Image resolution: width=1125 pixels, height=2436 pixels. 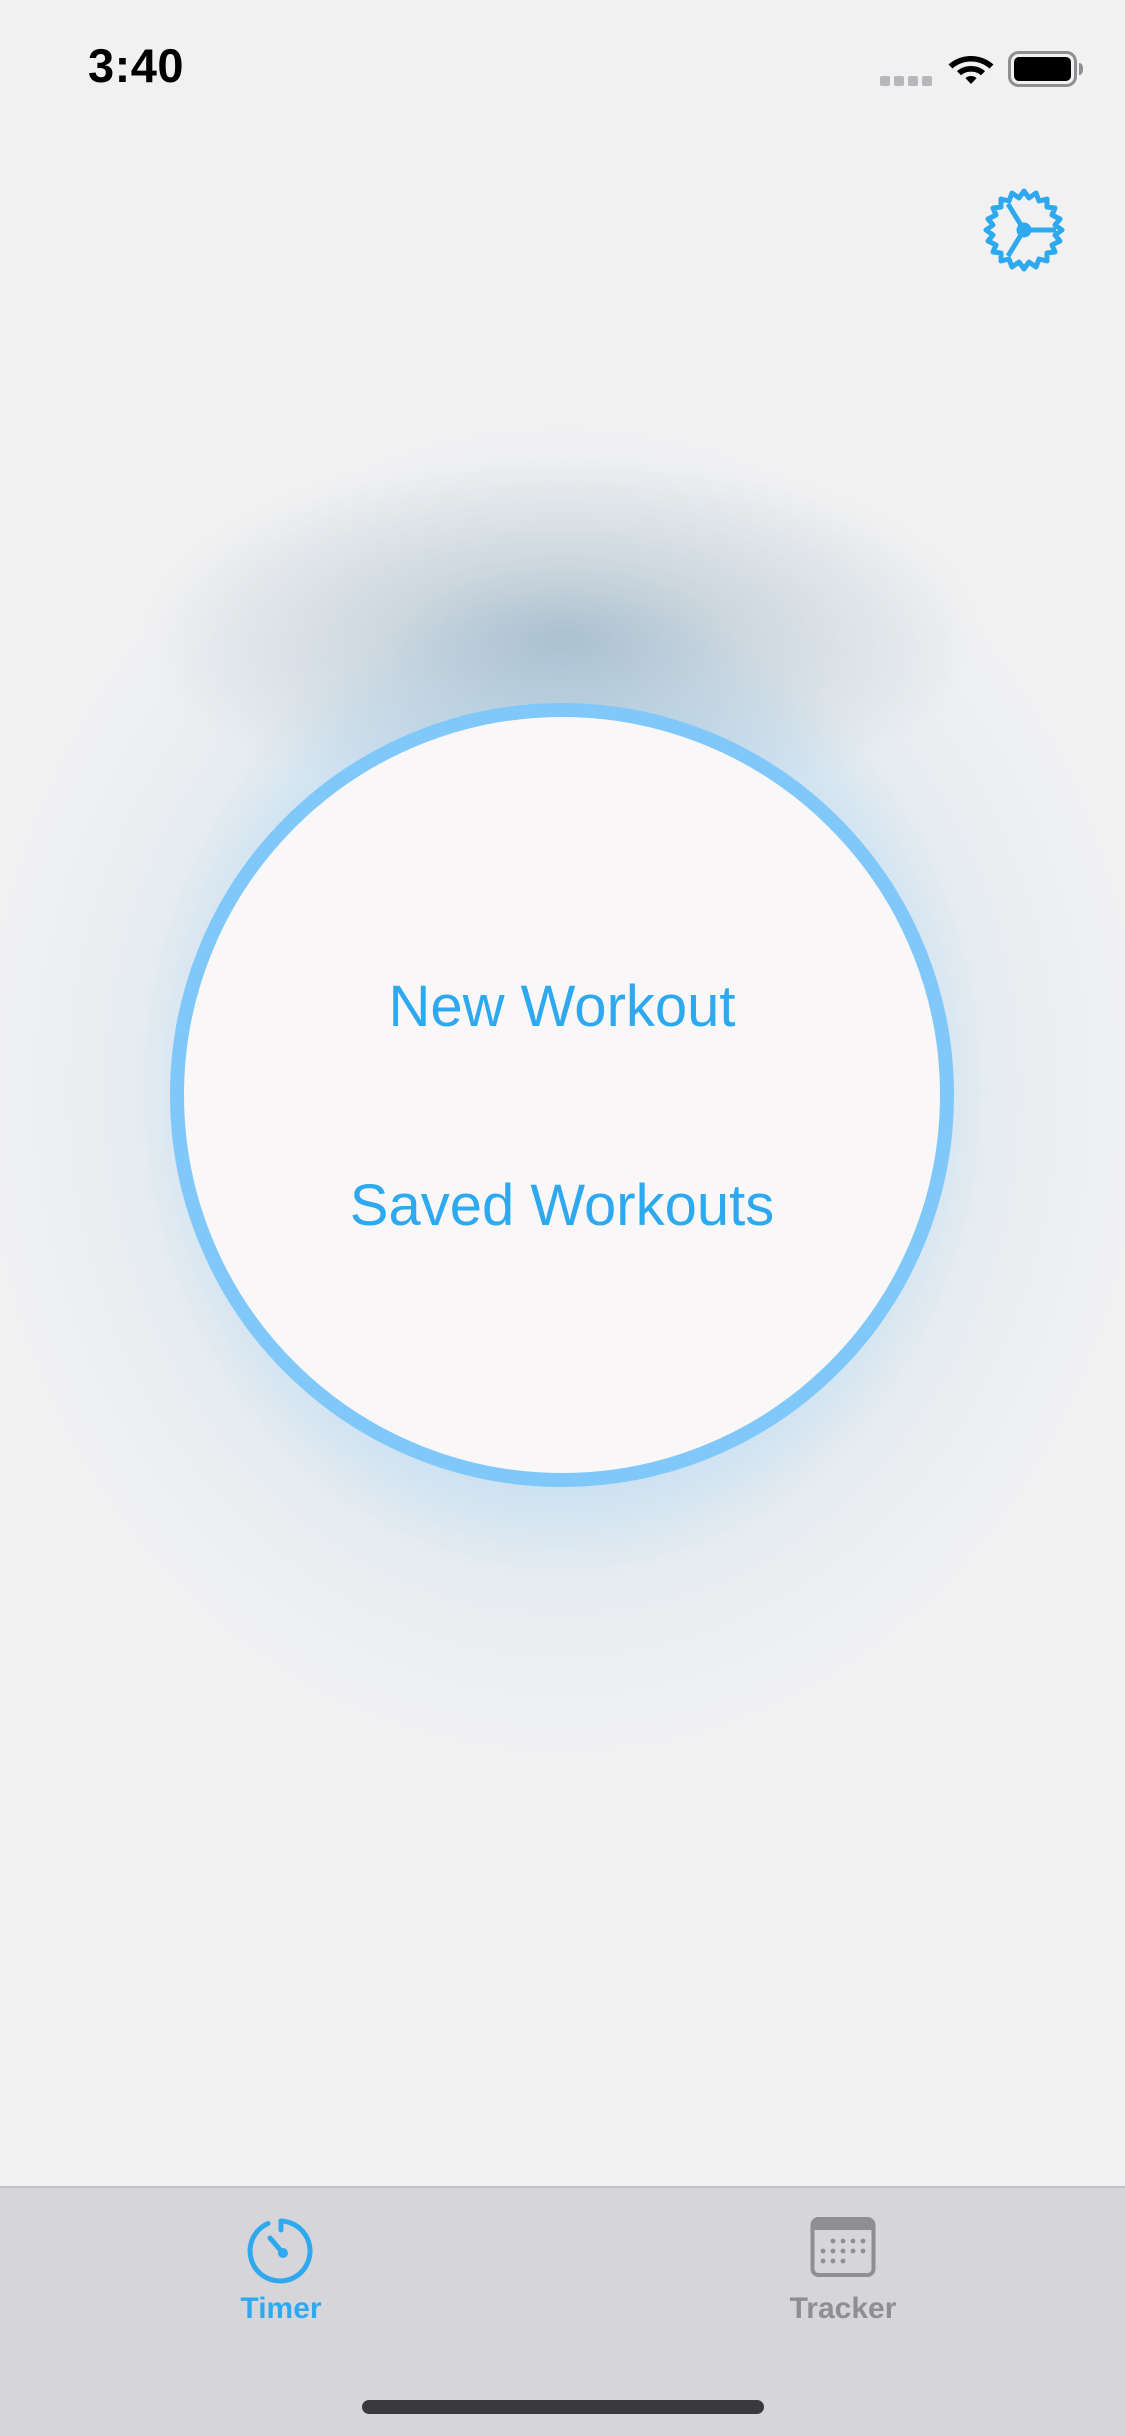 I want to click on settings-button, so click(x=1024, y=230).